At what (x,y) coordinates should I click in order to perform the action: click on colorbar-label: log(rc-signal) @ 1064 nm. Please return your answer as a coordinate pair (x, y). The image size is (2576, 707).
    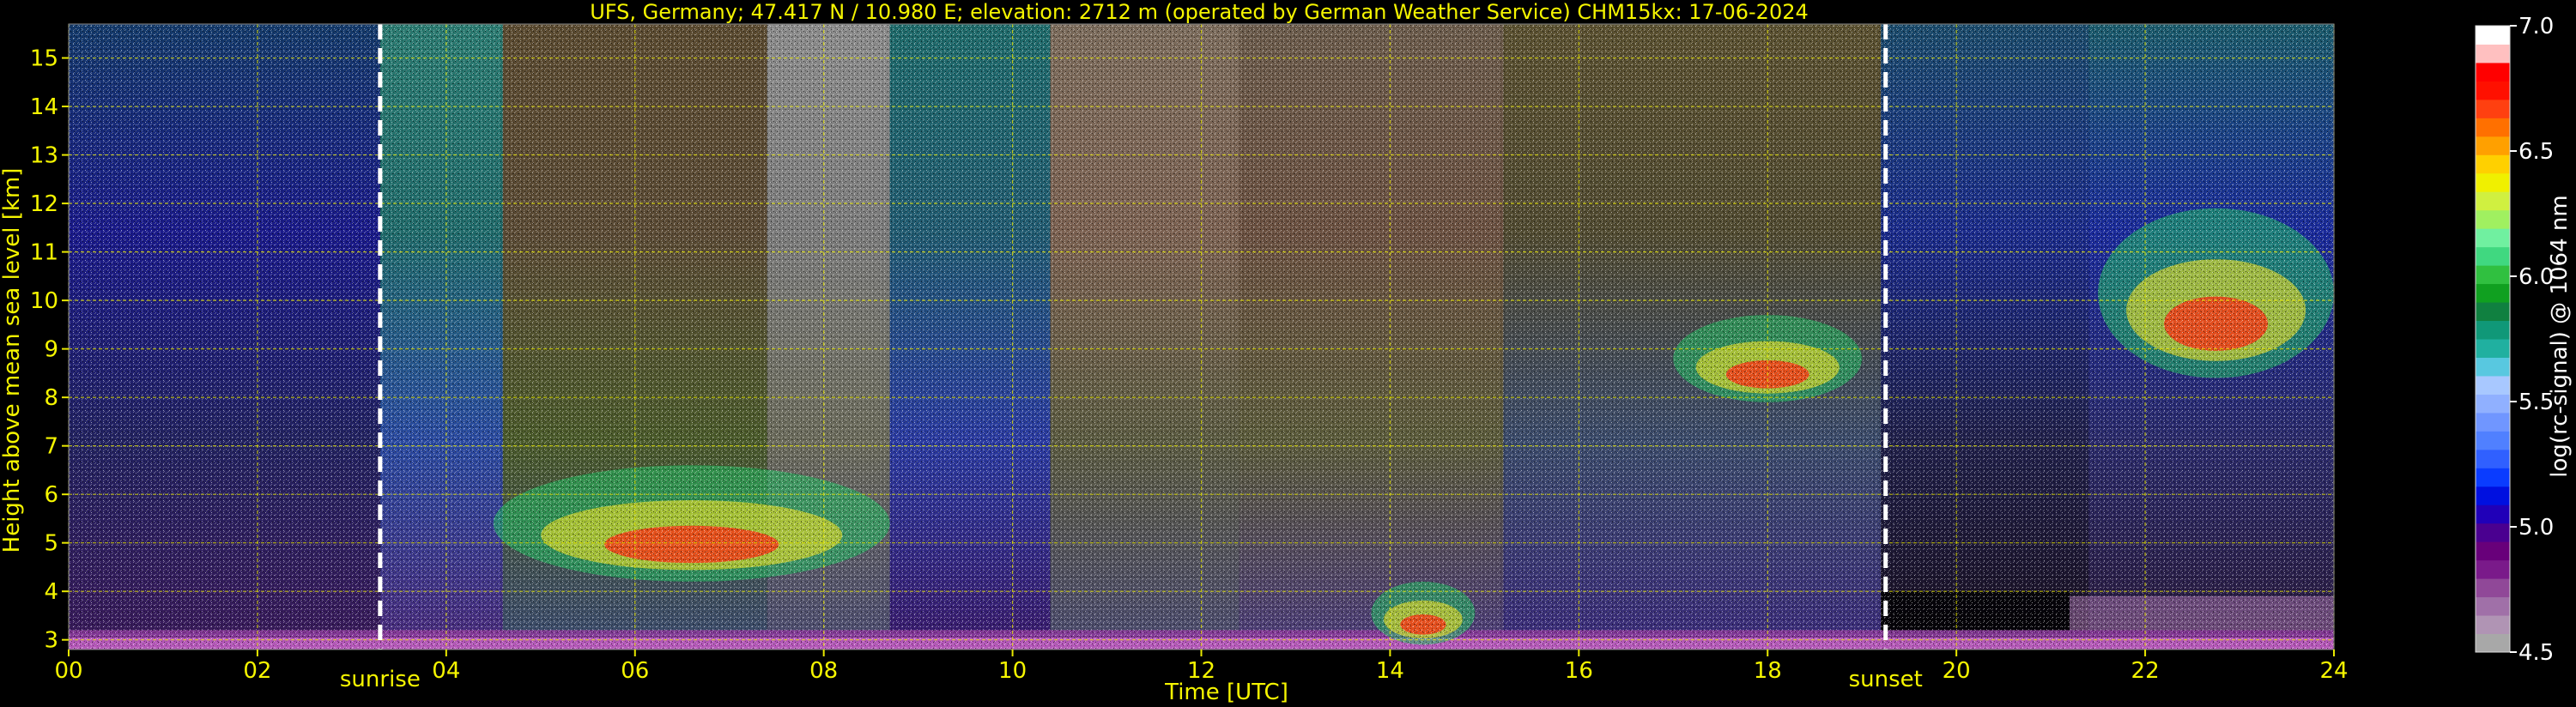
    Looking at the image, I should click on (2560, 336).